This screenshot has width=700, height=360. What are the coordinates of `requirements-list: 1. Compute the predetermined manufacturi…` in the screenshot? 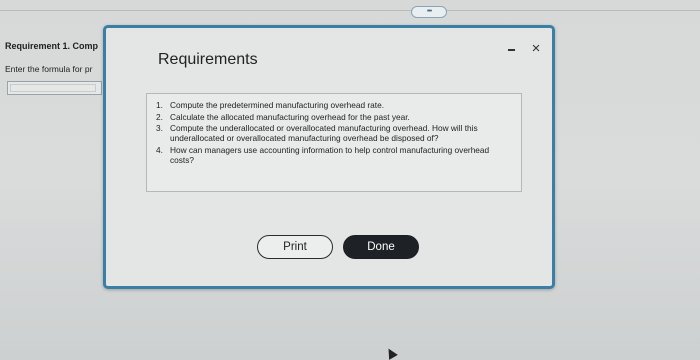 It's located at (333, 133).